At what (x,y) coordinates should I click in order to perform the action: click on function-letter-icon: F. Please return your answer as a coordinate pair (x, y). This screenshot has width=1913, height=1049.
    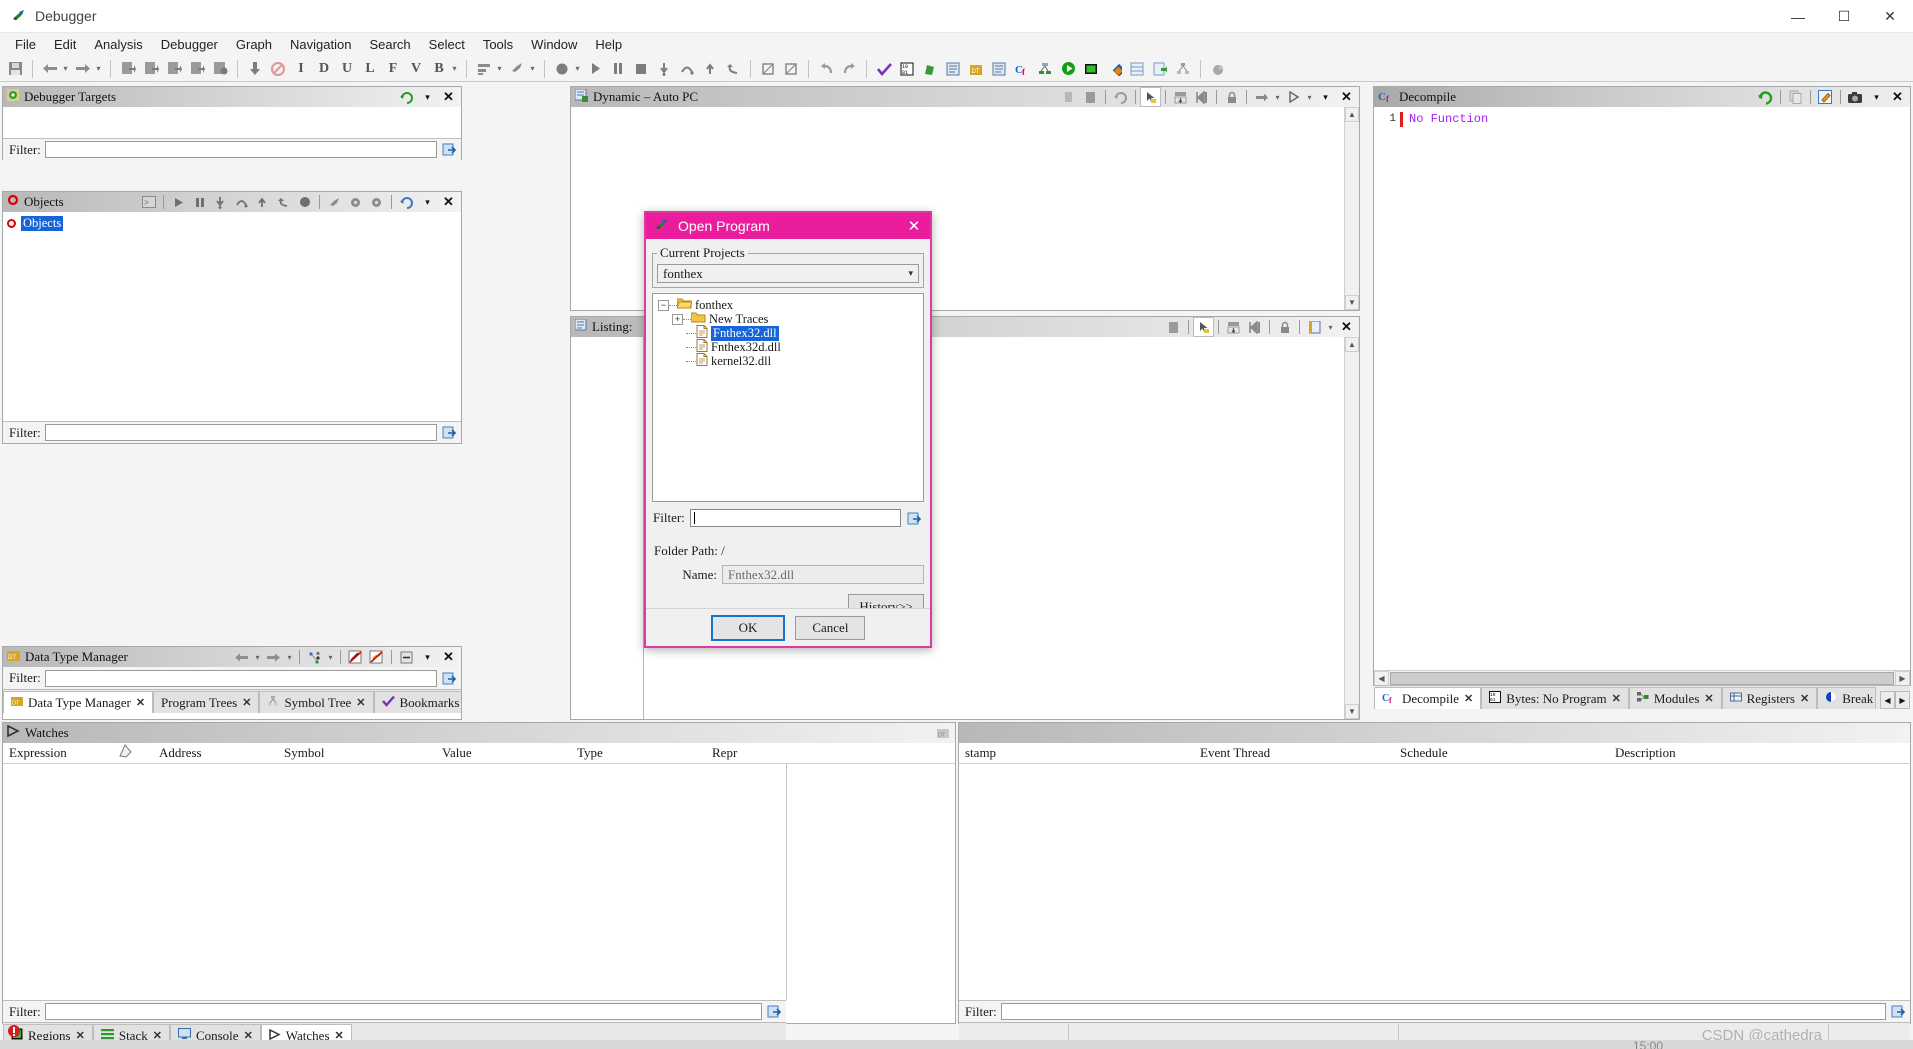
    Looking at the image, I should click on (393, 69).